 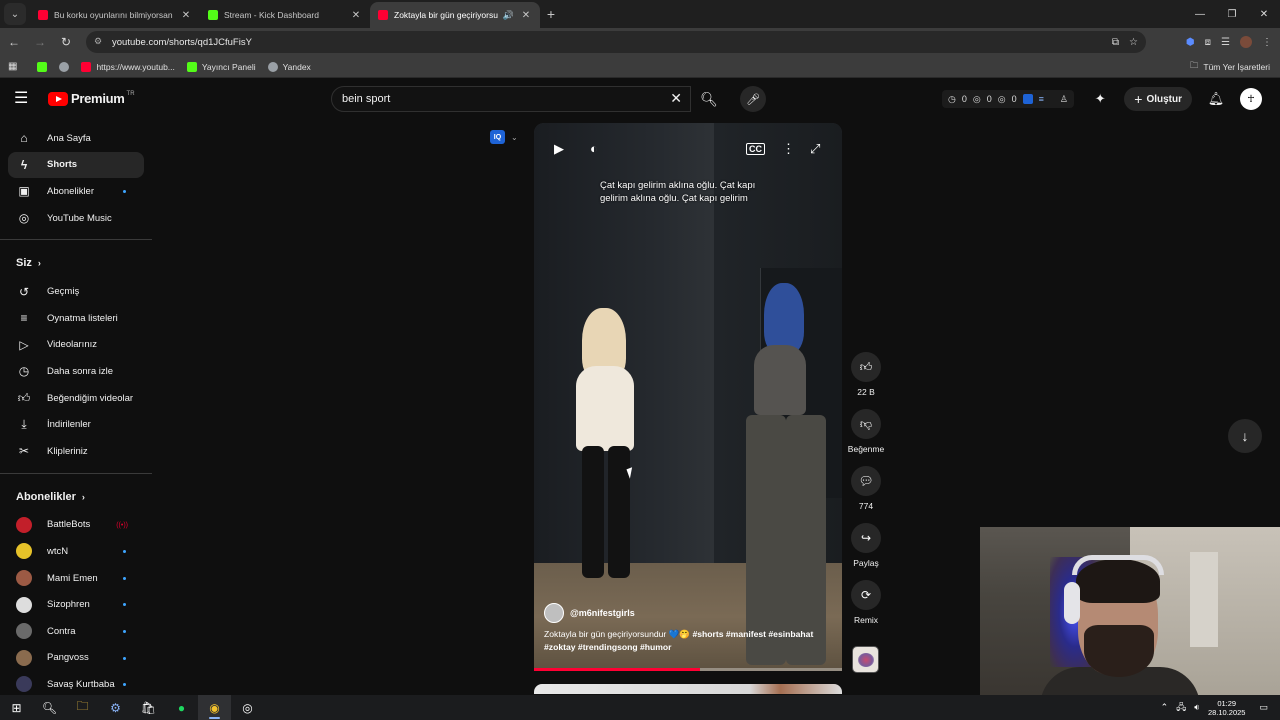 I want to click on play-icon: ▶, so click(x=559, y=149).